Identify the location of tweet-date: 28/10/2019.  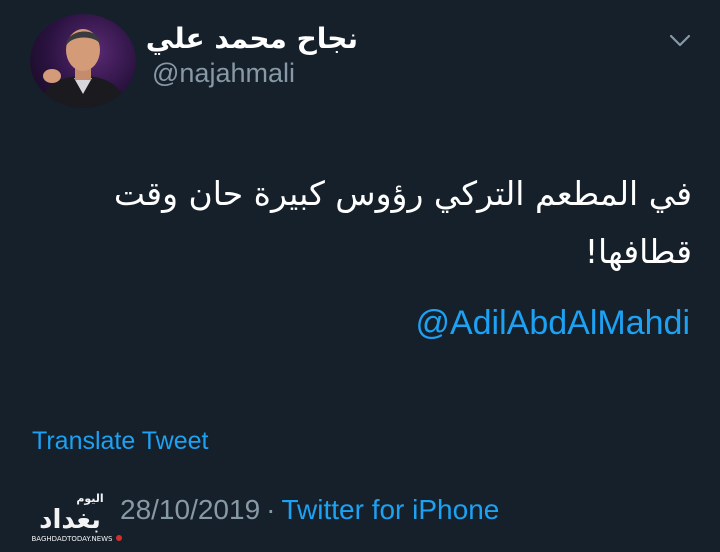
(190, 509).